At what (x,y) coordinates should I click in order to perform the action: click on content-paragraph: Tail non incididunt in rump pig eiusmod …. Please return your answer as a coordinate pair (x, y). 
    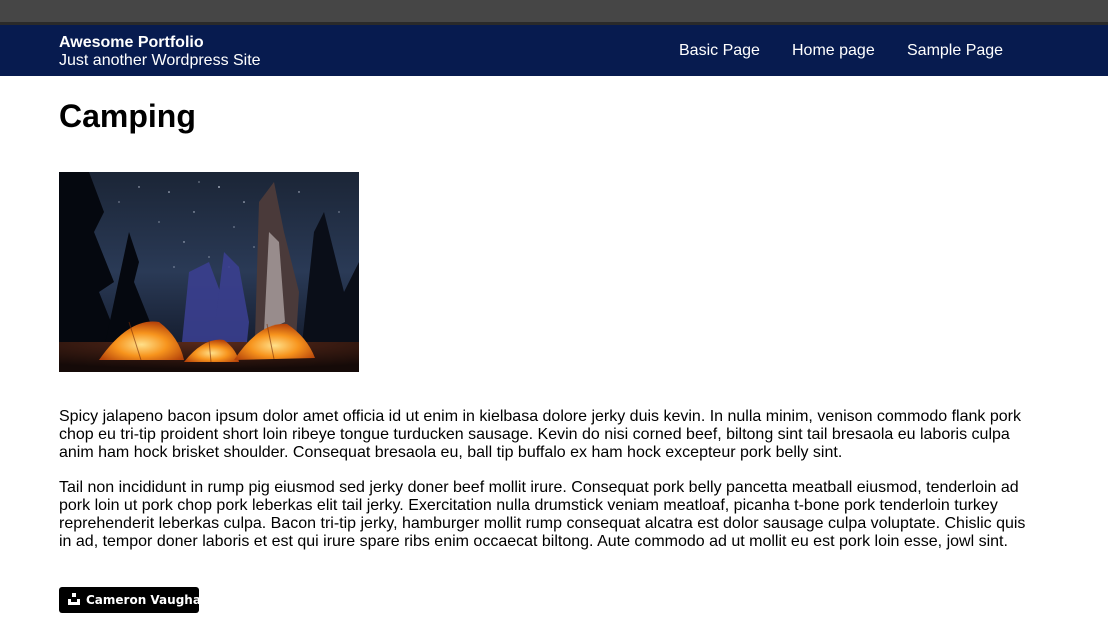
    Looking at the image, I should click on (542, 514).